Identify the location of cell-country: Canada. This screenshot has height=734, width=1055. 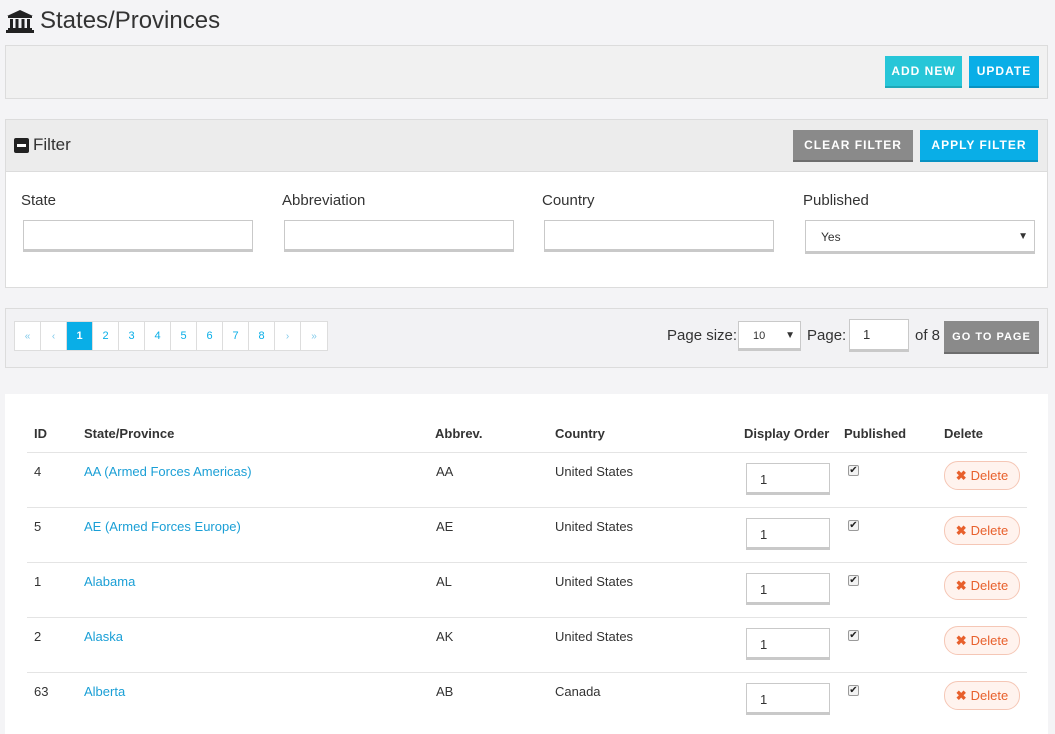
(578, 691).